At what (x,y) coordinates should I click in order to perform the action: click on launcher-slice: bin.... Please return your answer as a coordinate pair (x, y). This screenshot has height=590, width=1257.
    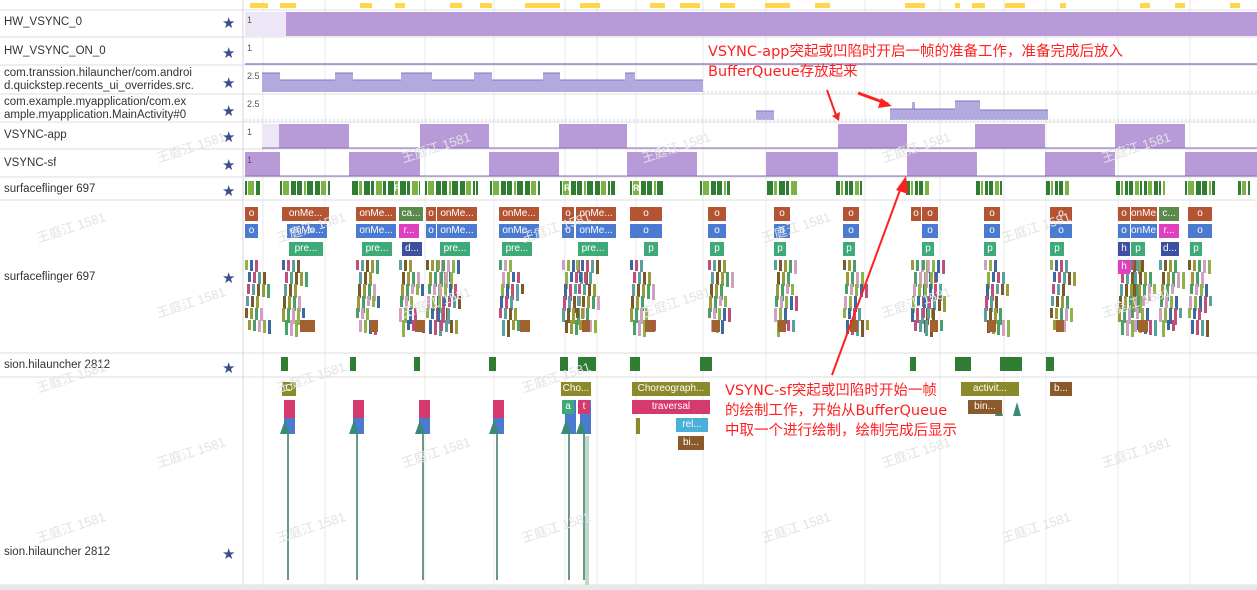
    Looking at the image, I should click on (985, 407).